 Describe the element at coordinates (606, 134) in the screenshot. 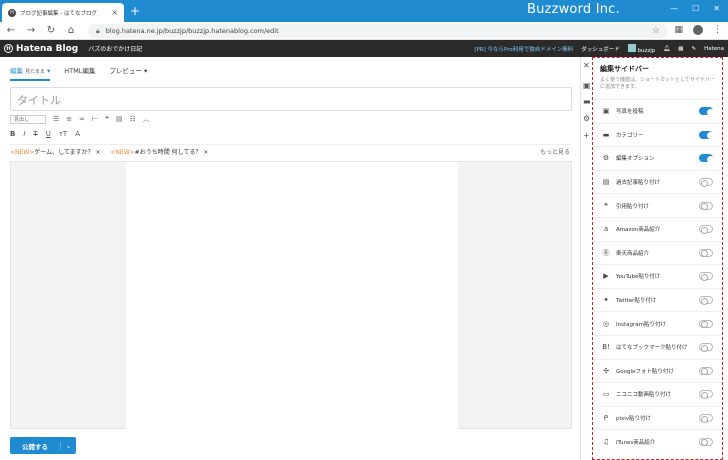

I see `folder-icon: ▬` at that location.